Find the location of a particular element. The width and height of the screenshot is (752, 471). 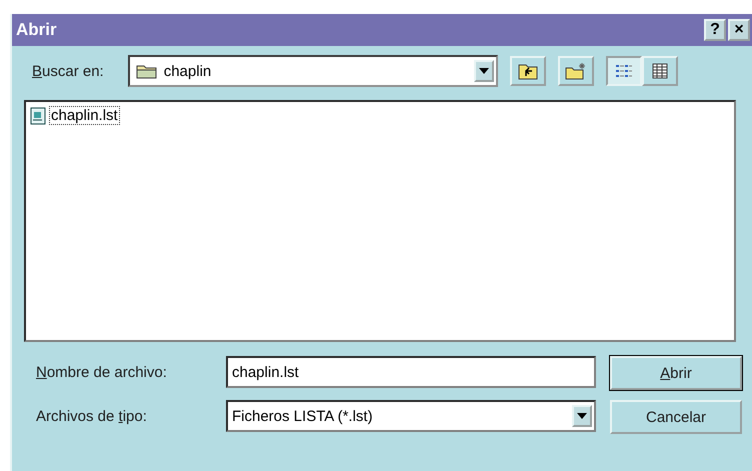

window-title: Abrir is located at coordinates (36, 30).